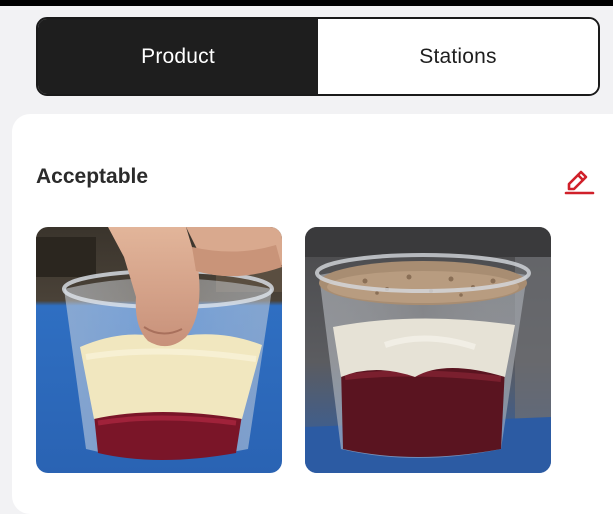  I want to click on section-title: Acceptable, so click(92, 176).